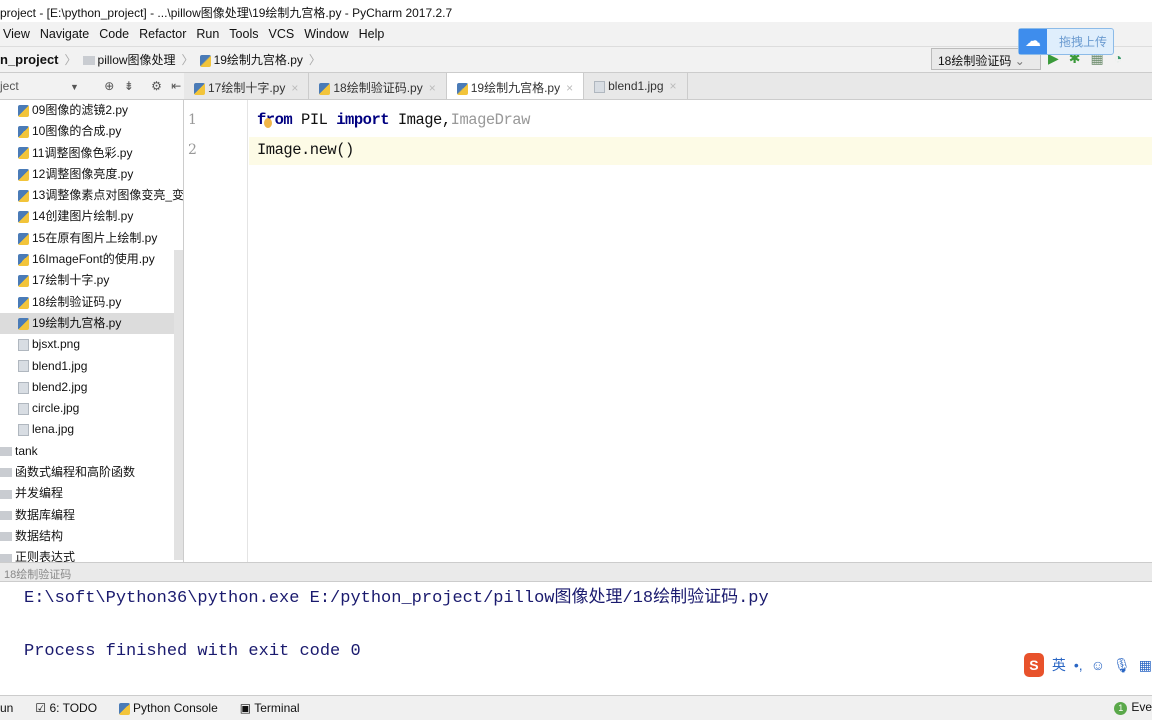 This screenshot has height=720, width=1152. I want to click on run-tool-button: un, so click(6, 708).